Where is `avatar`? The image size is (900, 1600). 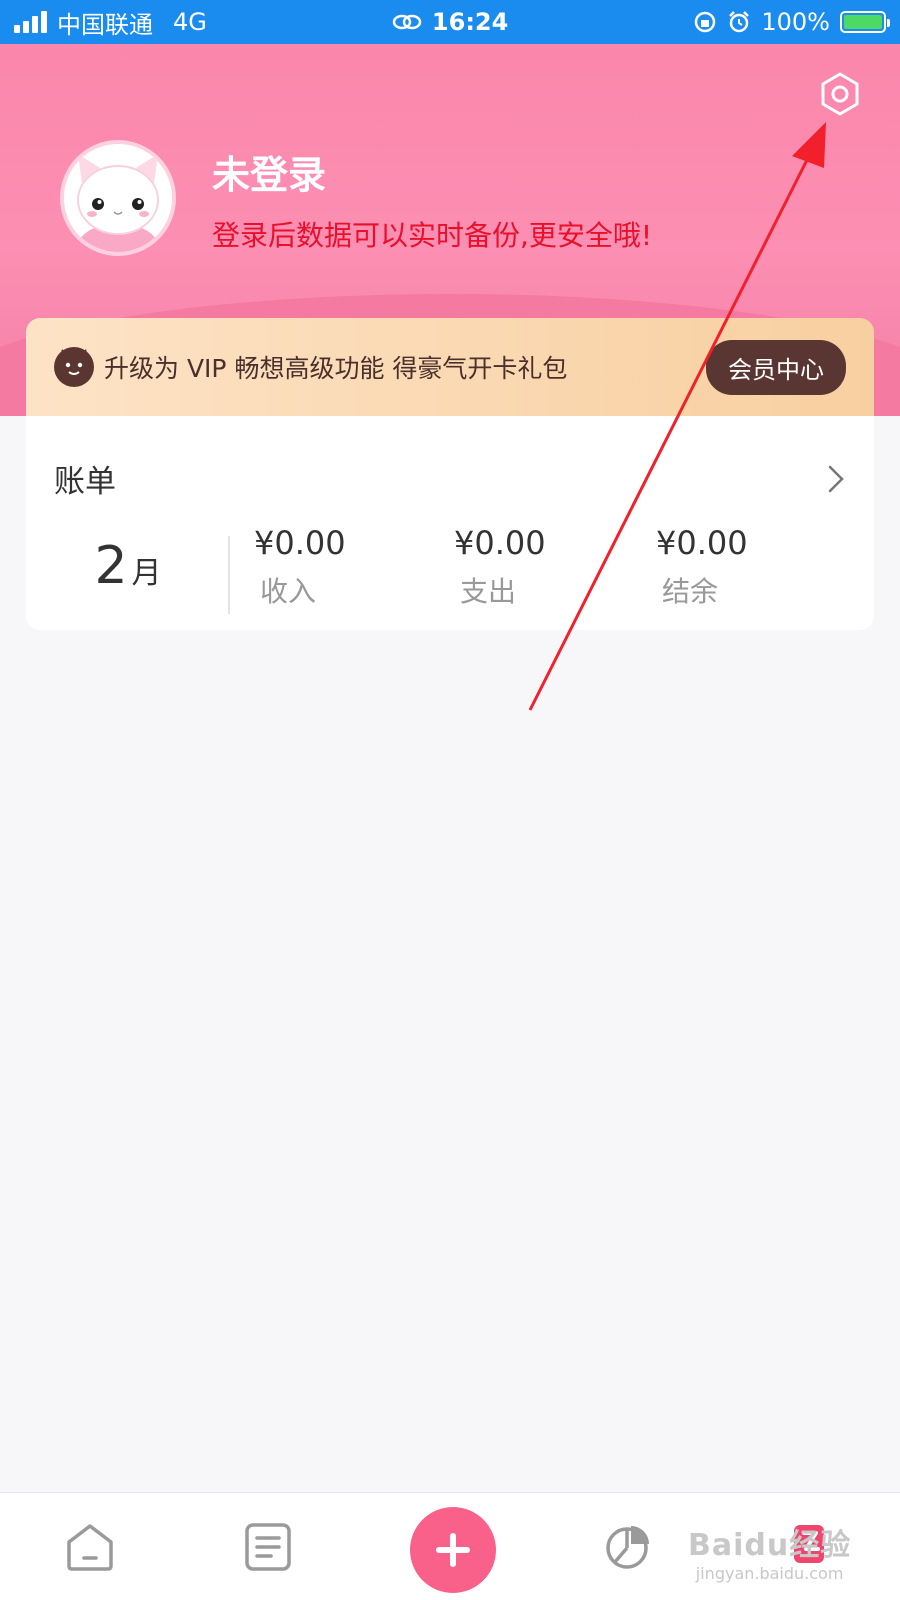
avatar is located at coordinates (118, 198).